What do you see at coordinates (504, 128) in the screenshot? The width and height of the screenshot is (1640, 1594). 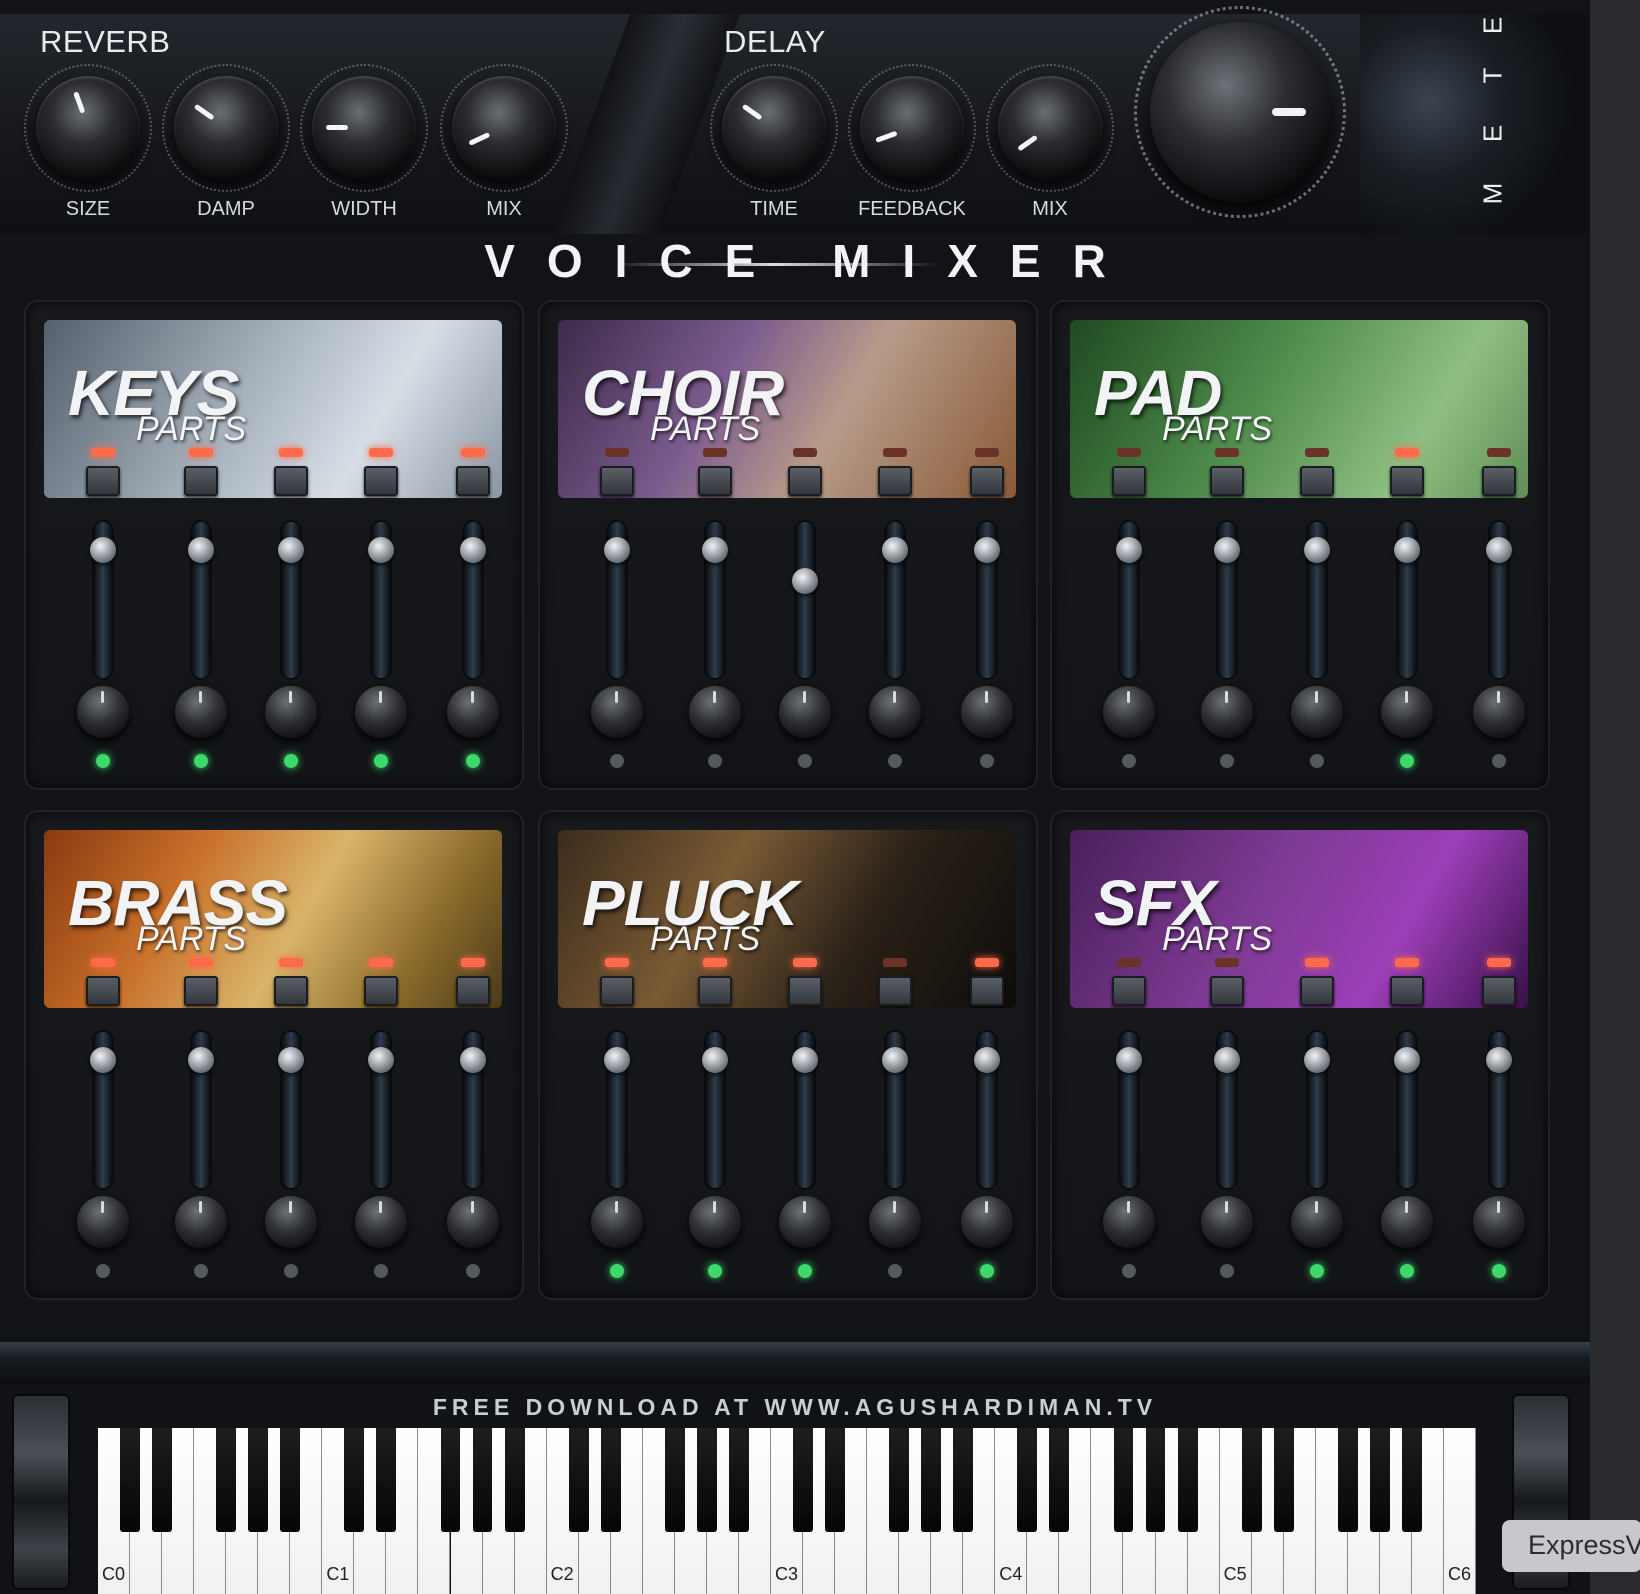 I see `reverb-mix-knob` at bounding box center [504, 128].